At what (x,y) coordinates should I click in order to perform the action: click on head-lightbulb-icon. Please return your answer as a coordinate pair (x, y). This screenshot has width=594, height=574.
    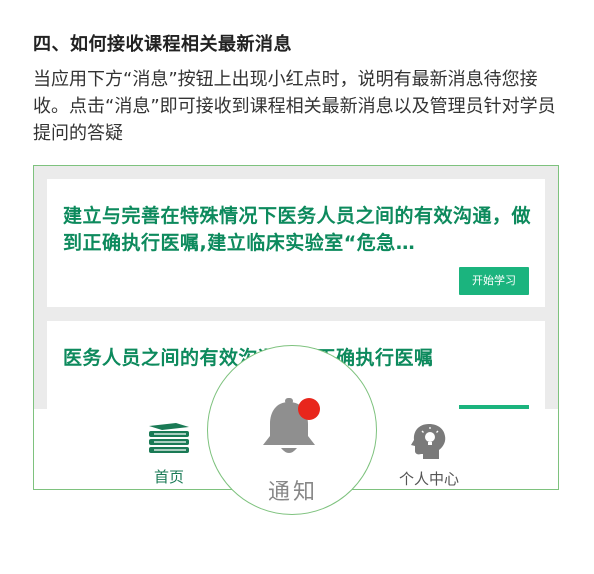
    Looking at the image, I should click on (428, 441).